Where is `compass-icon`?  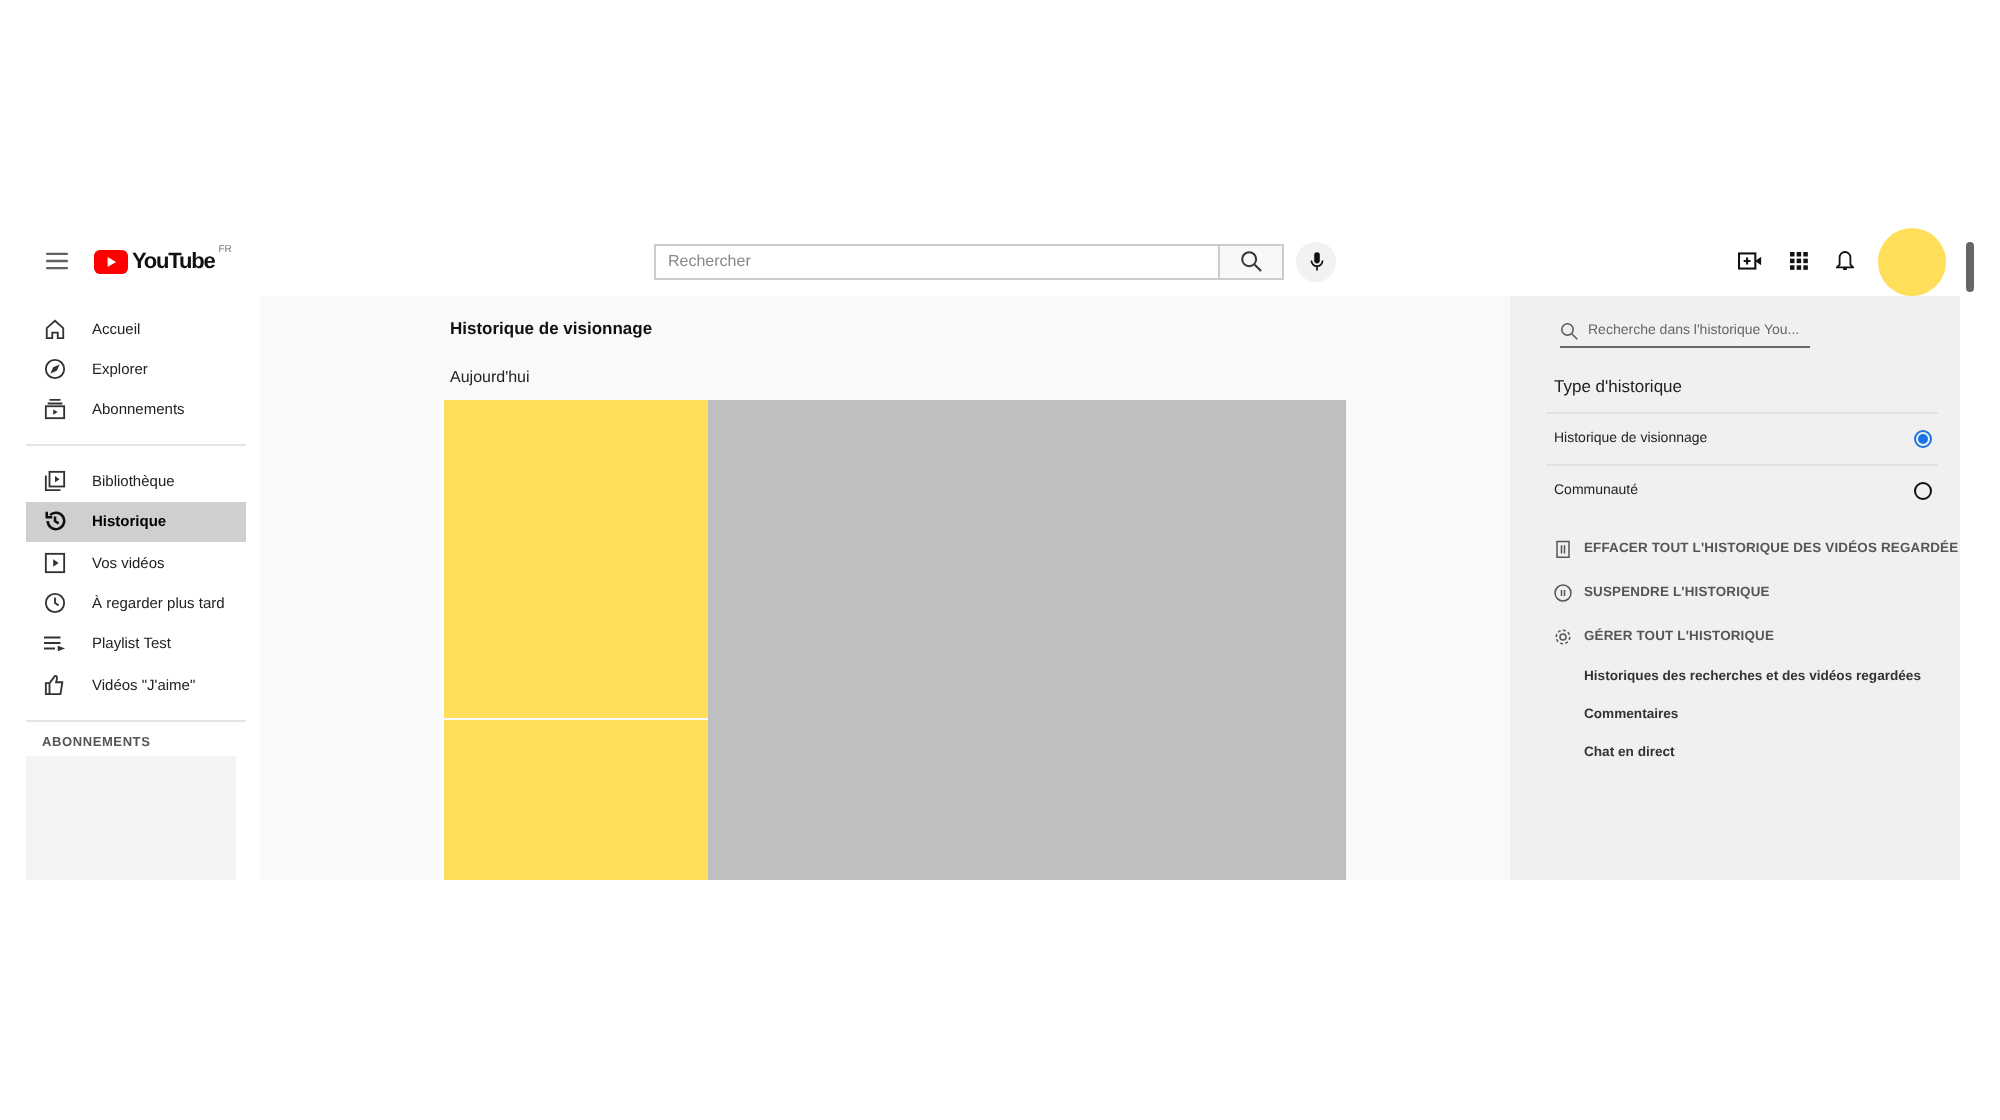 compass-icon is located at coordinates (55, 369).